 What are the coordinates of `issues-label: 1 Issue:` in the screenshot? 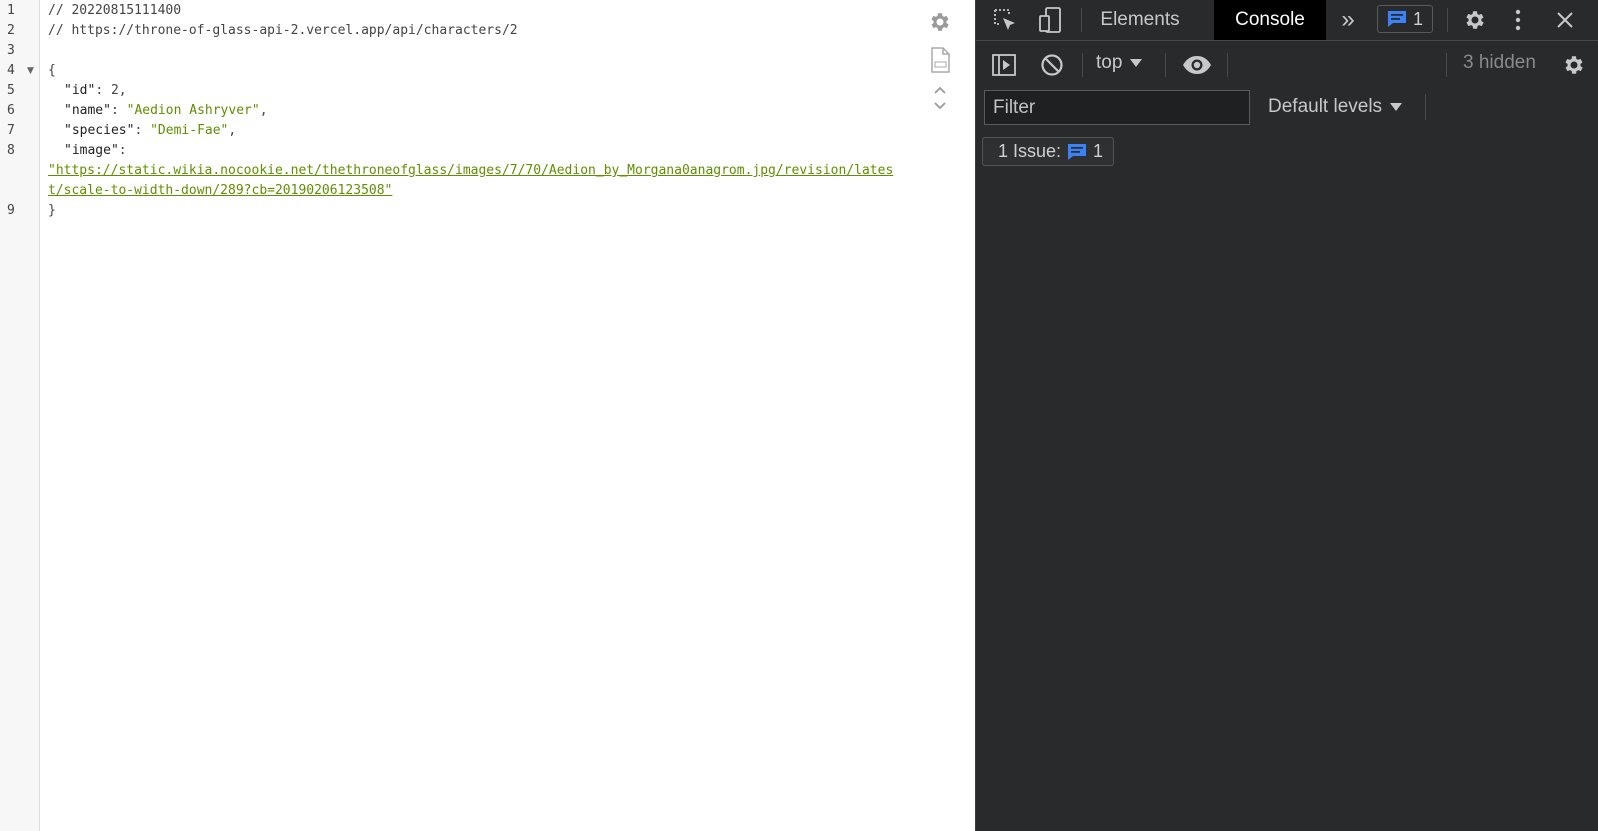 It's located at (1030, 151).